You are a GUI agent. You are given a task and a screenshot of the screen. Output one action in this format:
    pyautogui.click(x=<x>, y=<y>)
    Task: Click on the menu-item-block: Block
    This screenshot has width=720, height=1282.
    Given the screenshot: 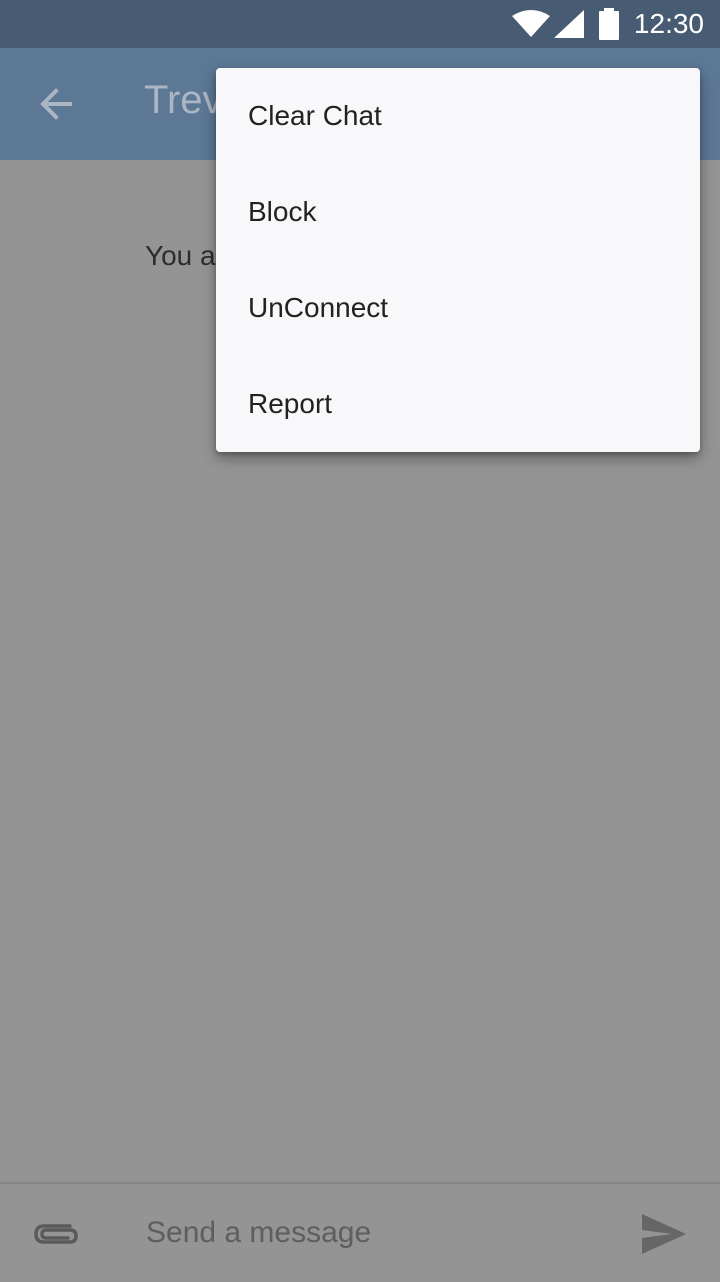 What is the action you would take?
    pyautogui.click(x=458, y=212)
    